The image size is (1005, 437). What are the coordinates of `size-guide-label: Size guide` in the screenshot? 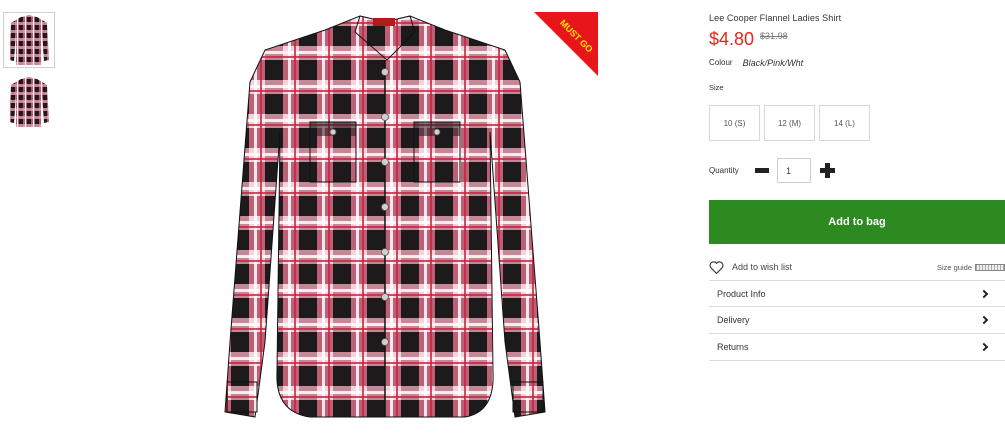 It's located at (954, 267).